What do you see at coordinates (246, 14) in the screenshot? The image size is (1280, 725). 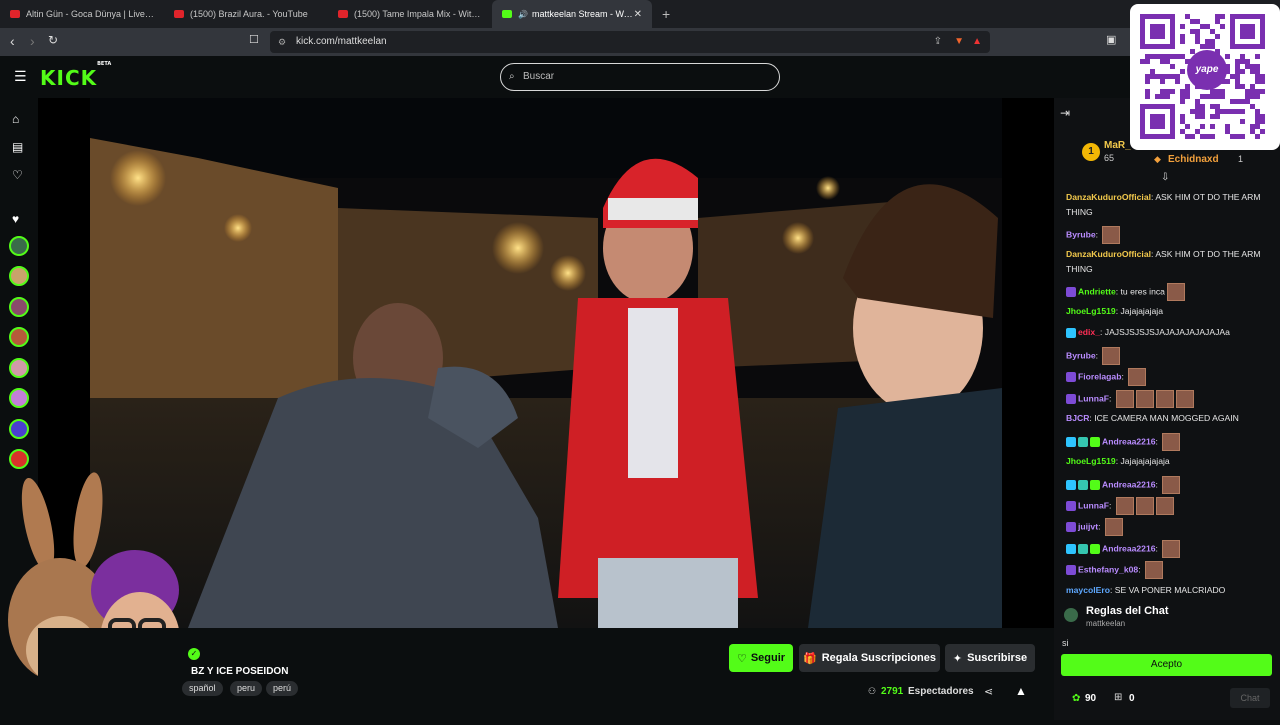 I see `browser-tab: (1500) Brazil Aura. - YouTube` at bounding box center [246, 14].